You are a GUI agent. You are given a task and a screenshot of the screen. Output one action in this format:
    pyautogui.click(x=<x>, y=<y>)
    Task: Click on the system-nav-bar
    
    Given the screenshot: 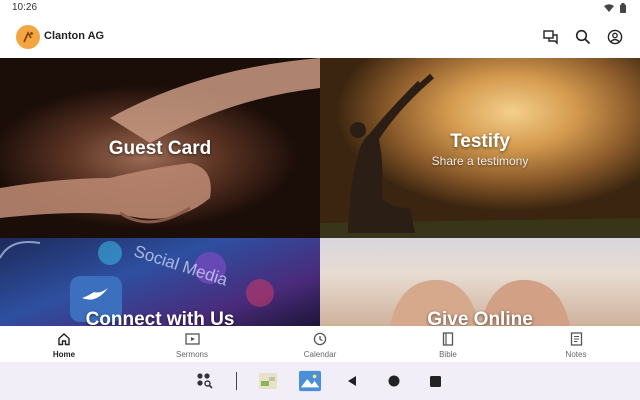 What is the action you would take?
    pyautogui.click(x=320, y=381)
    